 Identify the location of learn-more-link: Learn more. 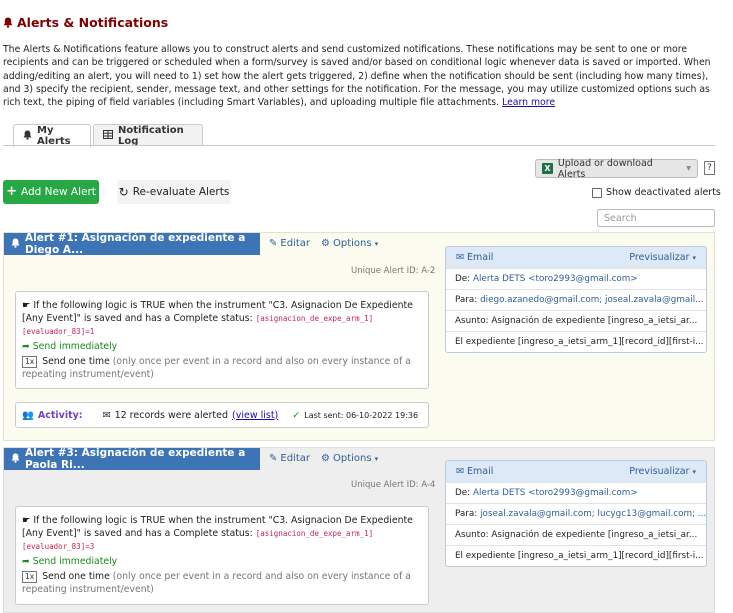
(528, 102).